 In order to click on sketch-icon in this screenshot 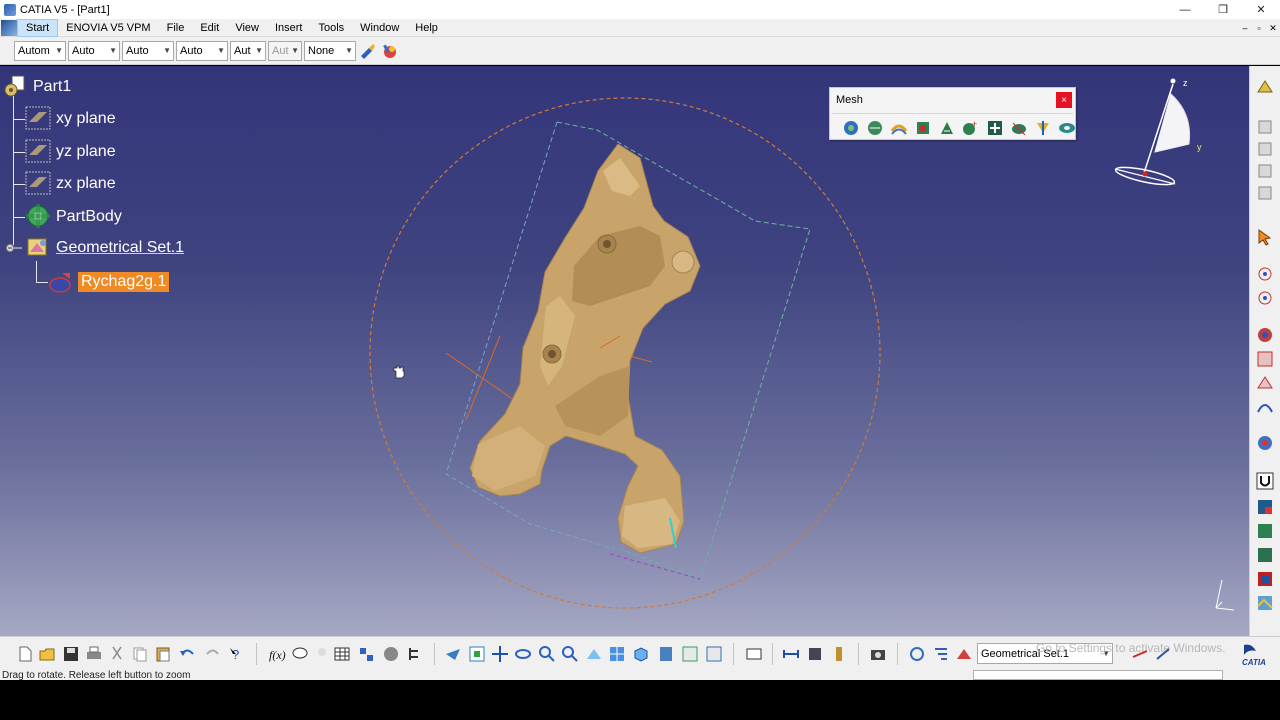, I will do `click(1265, 127)`.